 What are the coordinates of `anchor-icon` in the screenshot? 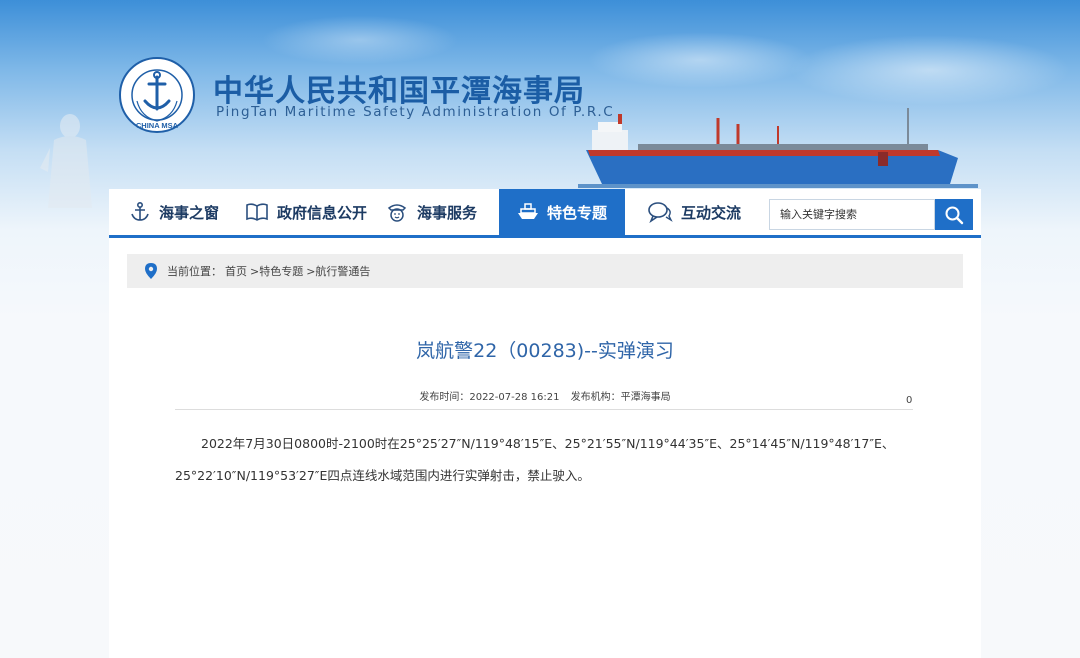 It's located at (140, 211).